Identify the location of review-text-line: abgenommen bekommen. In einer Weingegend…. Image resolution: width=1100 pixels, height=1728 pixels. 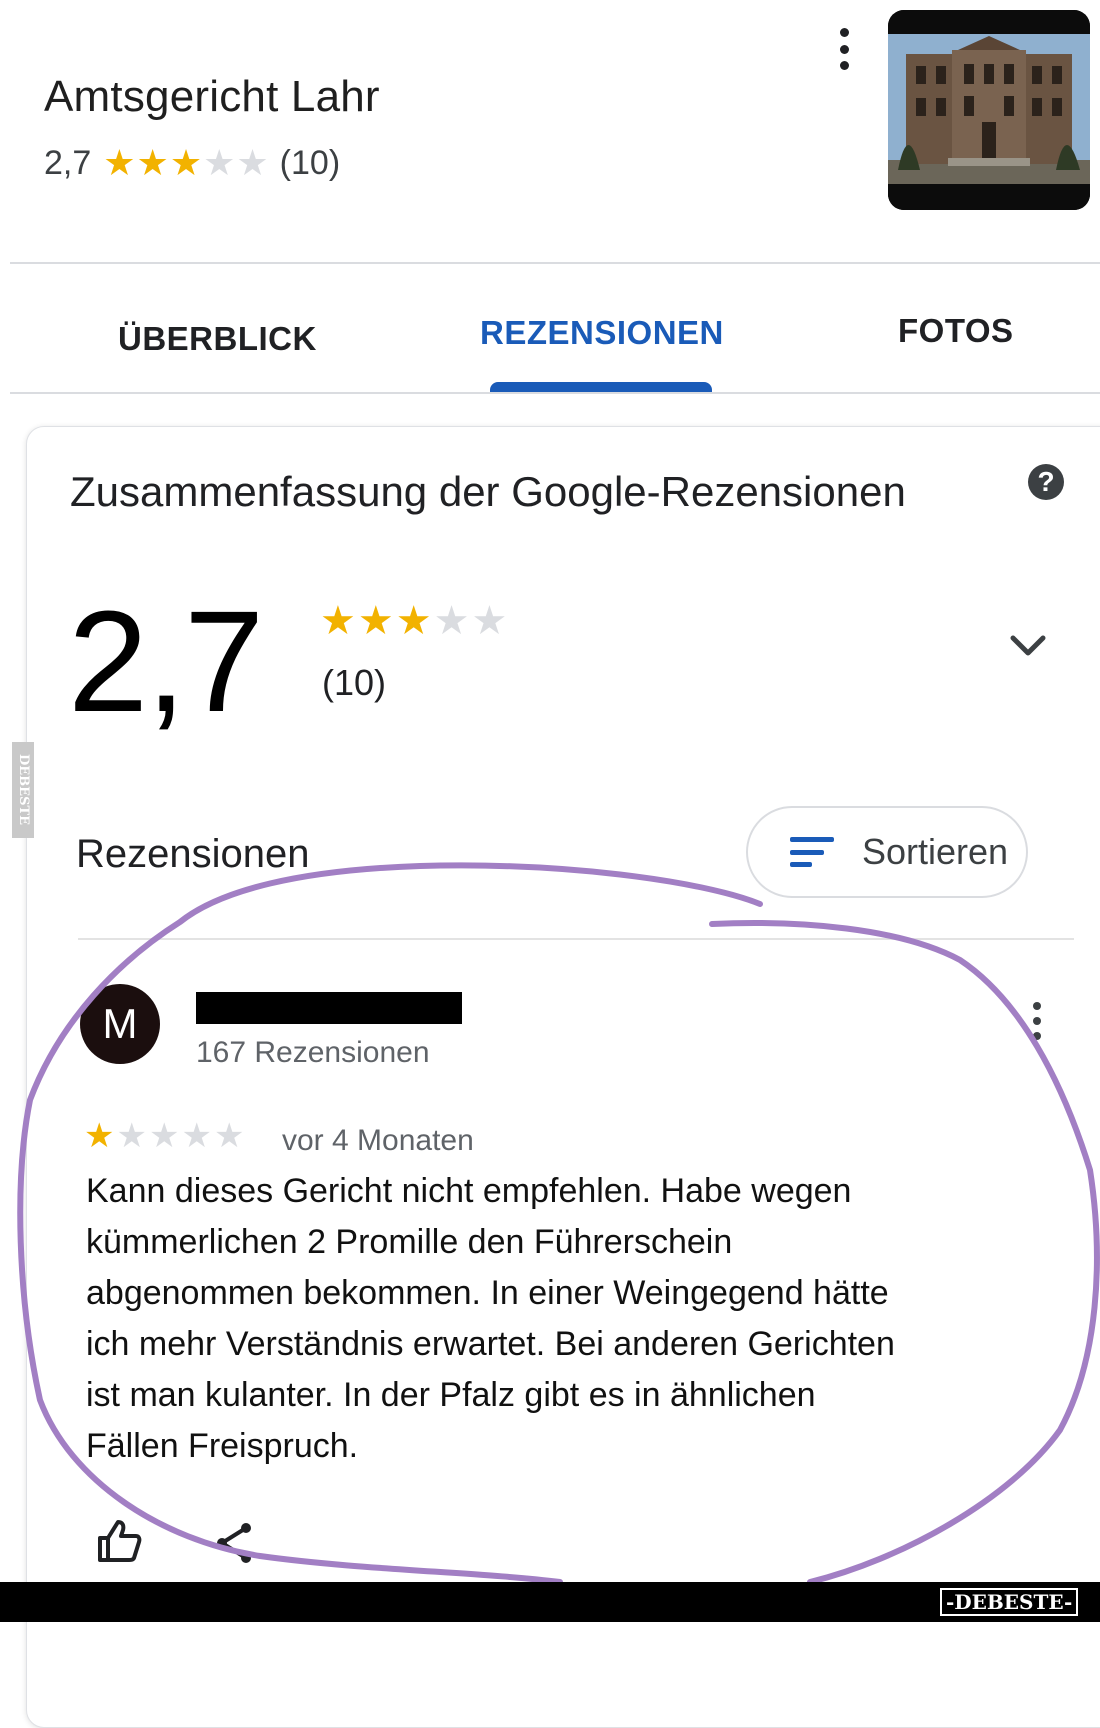
(487, 1293).